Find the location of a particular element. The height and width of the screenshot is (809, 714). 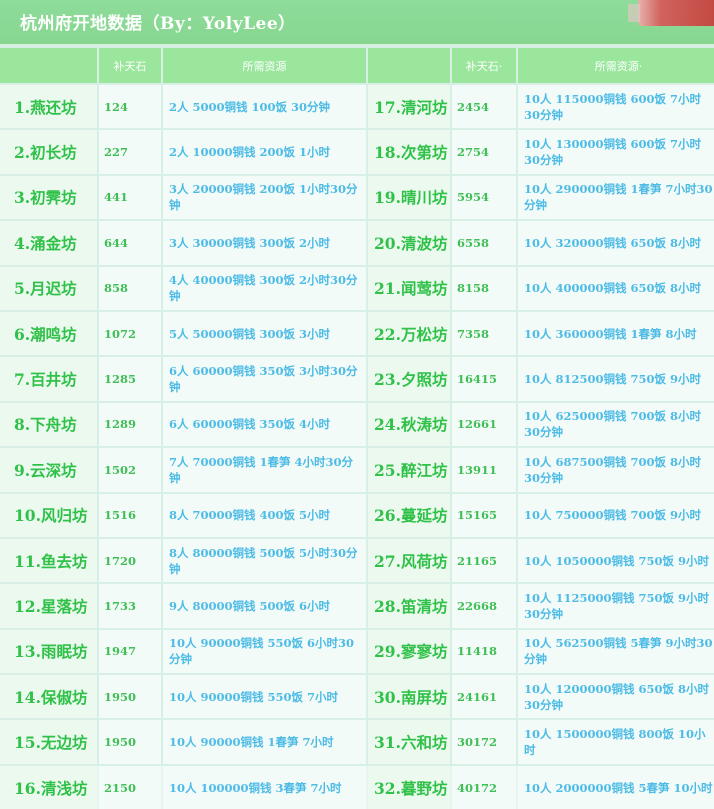

header-resources-right: 所需资源· is located at coordinates (616, 65).